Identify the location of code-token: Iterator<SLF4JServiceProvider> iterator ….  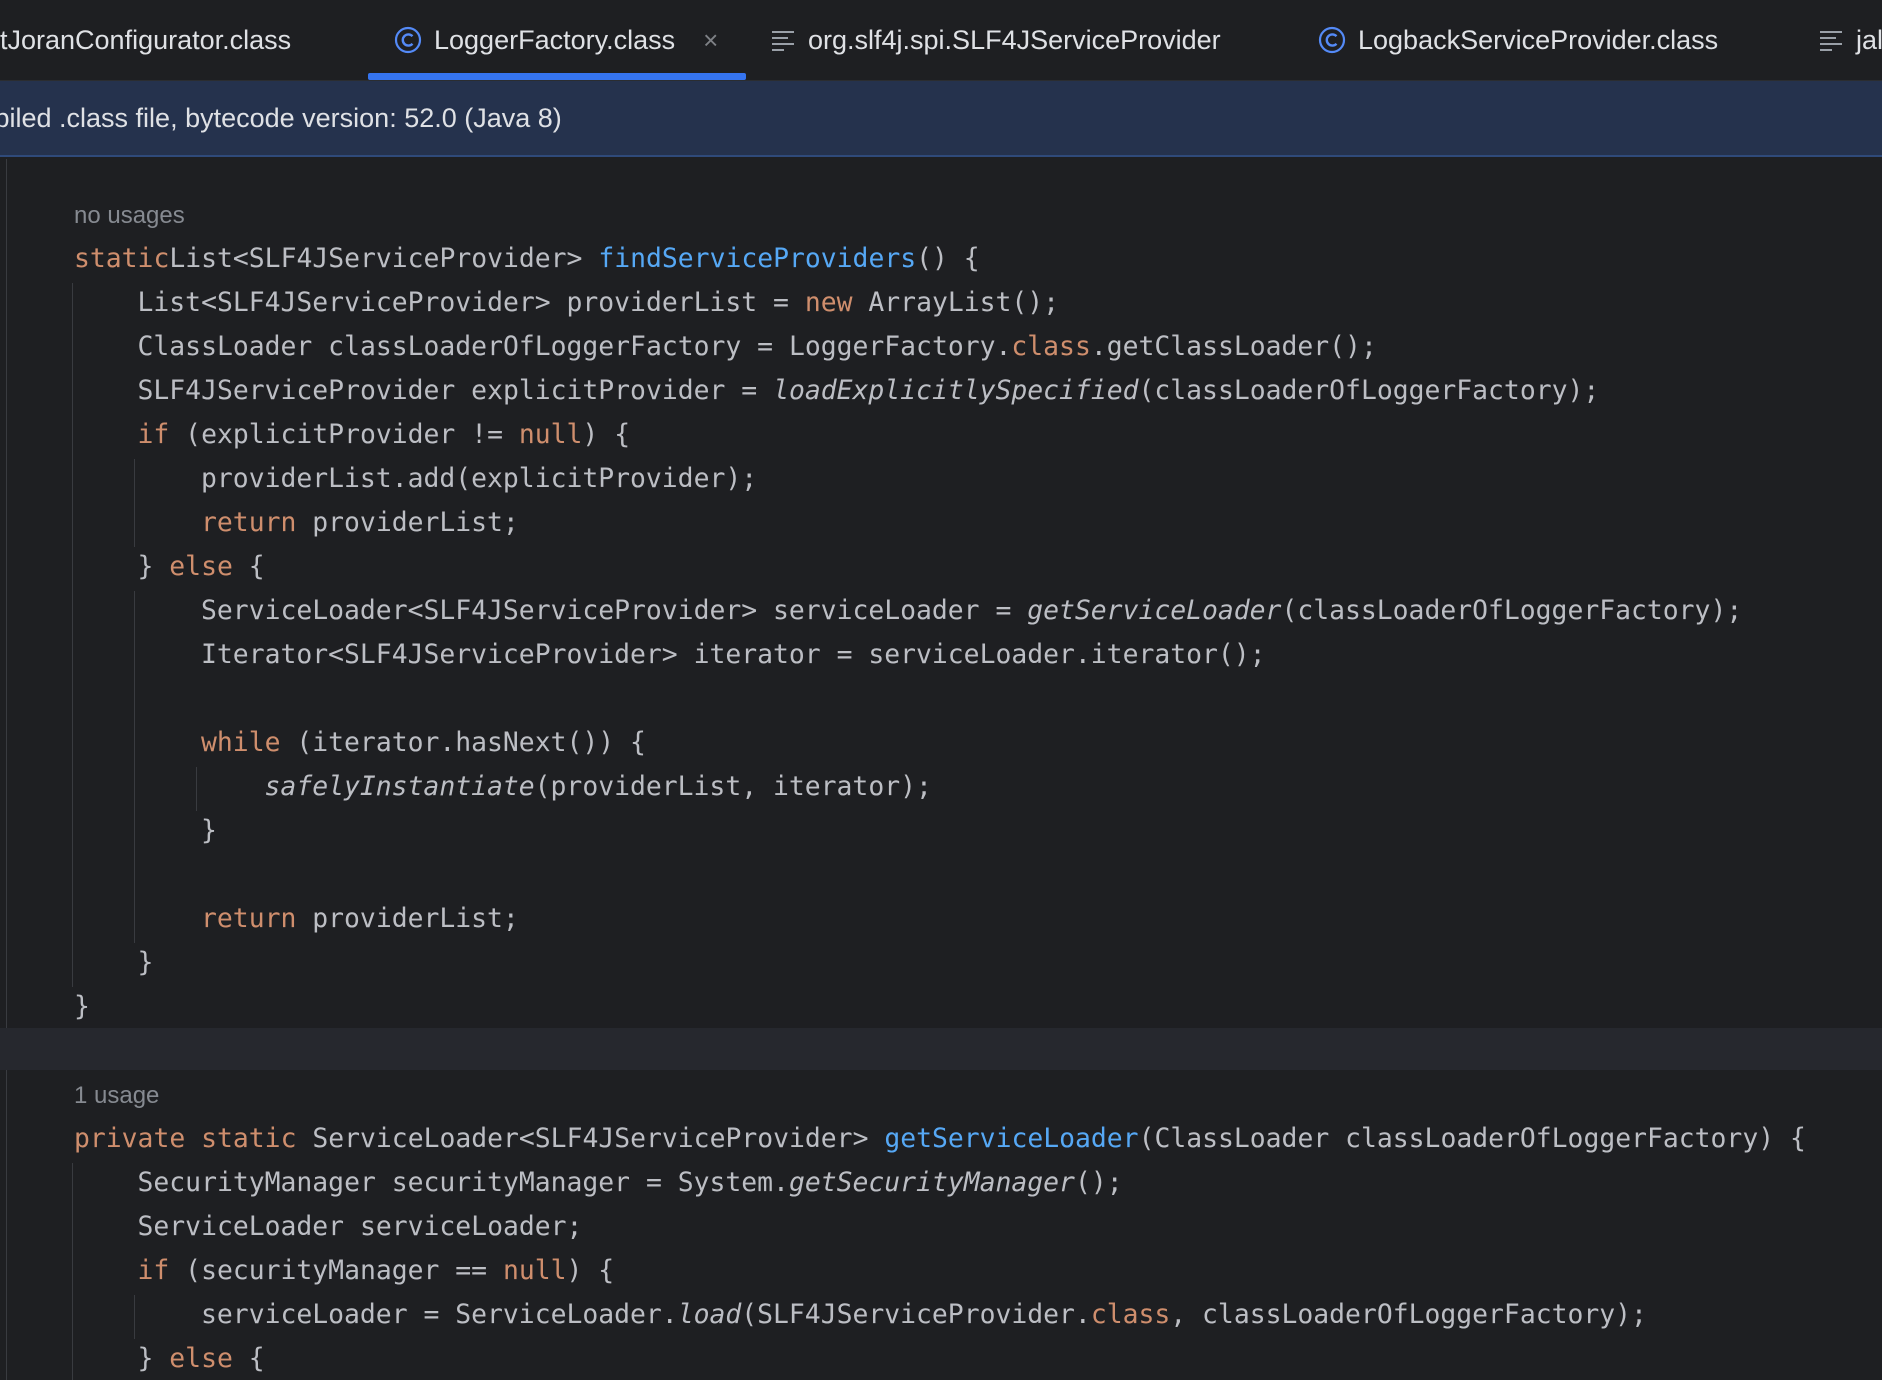
(733, 654).